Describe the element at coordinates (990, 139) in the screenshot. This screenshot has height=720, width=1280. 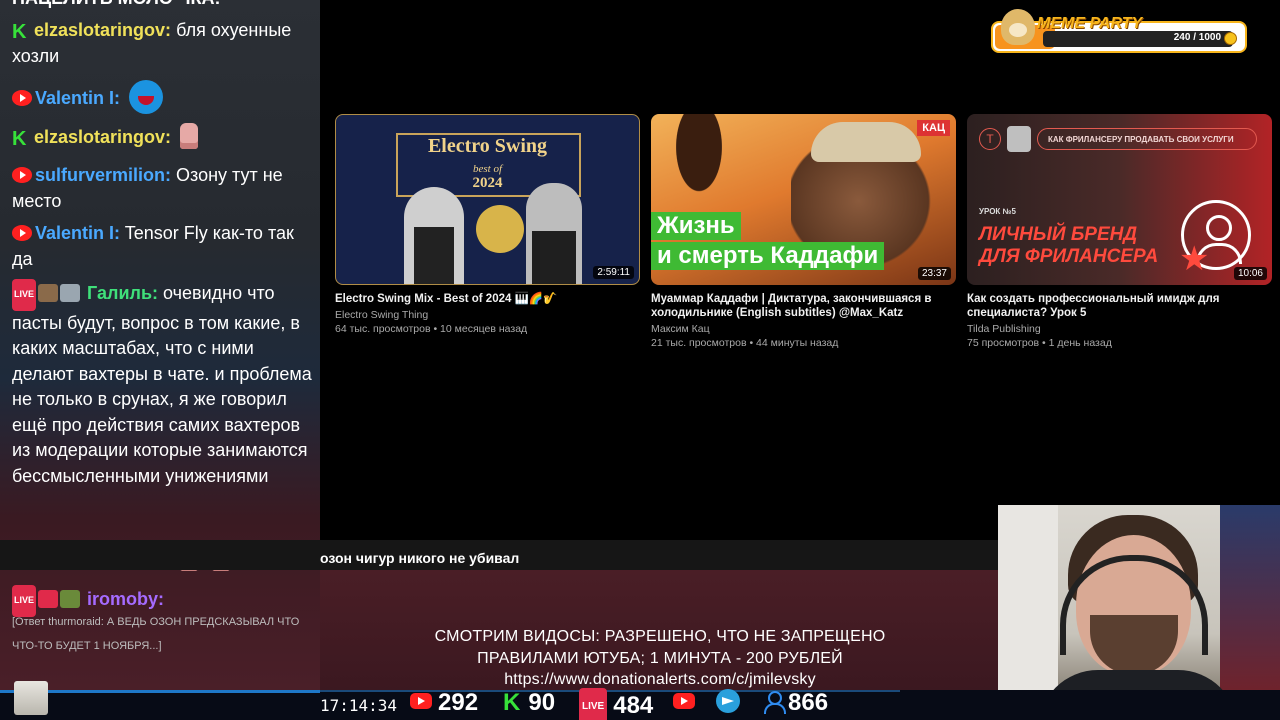
I see `tilda-logo-icon: T` at that location.